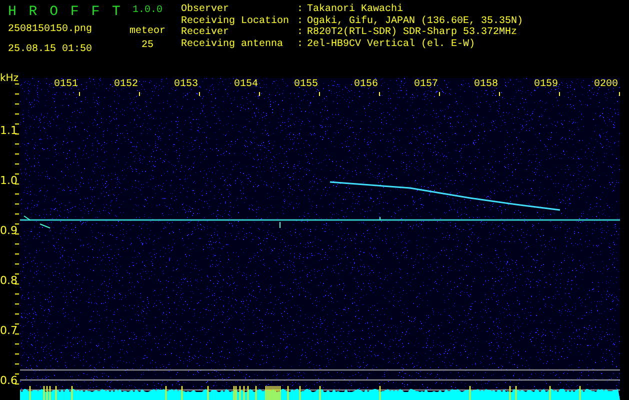 The width and height of the screenshot is (629, 400). Describe the element at coordinates (366, 85) in the screenshot. I see `time-label: 0156` at that location.